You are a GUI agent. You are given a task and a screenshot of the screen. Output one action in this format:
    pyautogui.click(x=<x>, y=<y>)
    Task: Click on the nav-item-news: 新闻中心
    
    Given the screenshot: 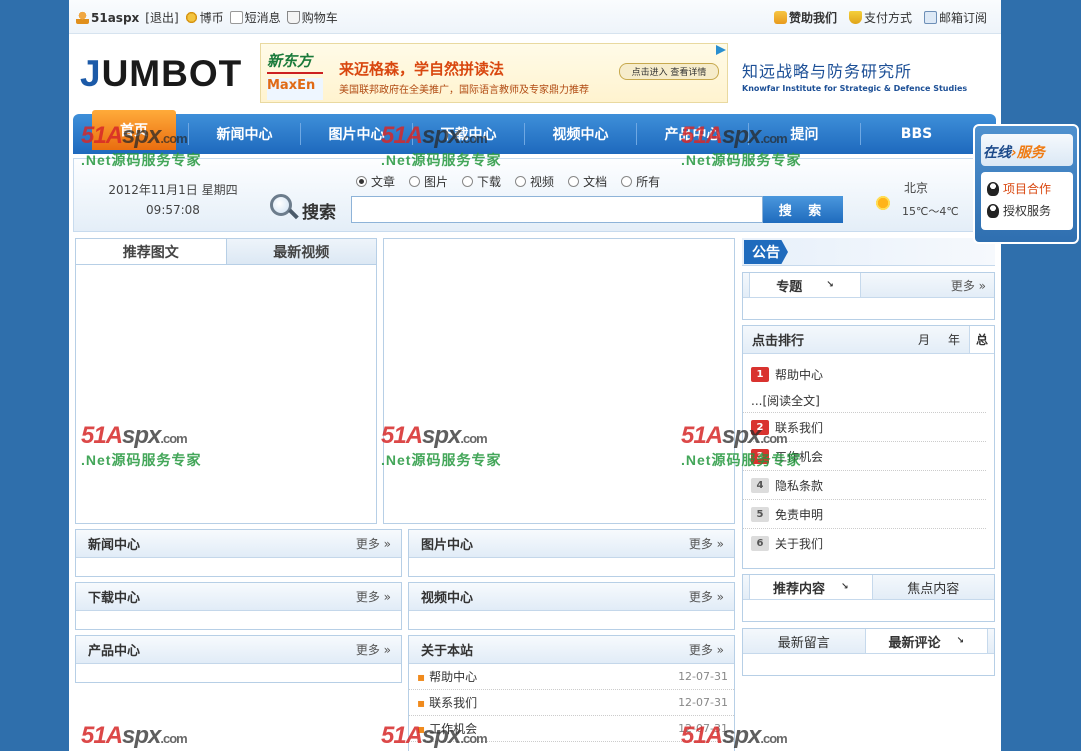 What is the action you would take?
    pyautogui.click(x=244, y=134)
    